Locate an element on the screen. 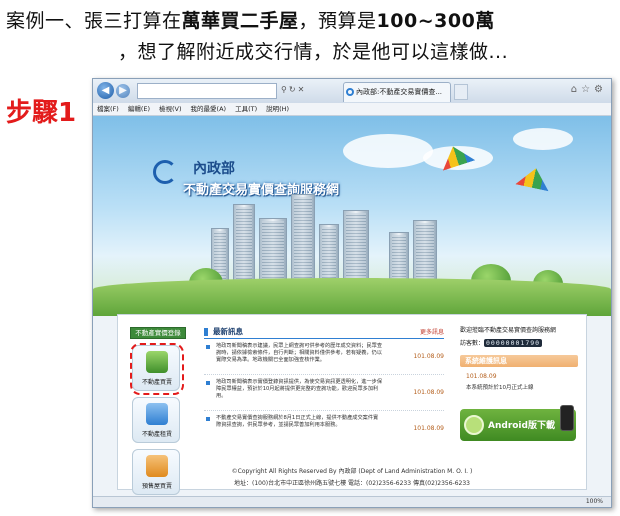 The height and width of the screenshot is (516, 620). status-bar: 100% is located at coordinates (352, 501).